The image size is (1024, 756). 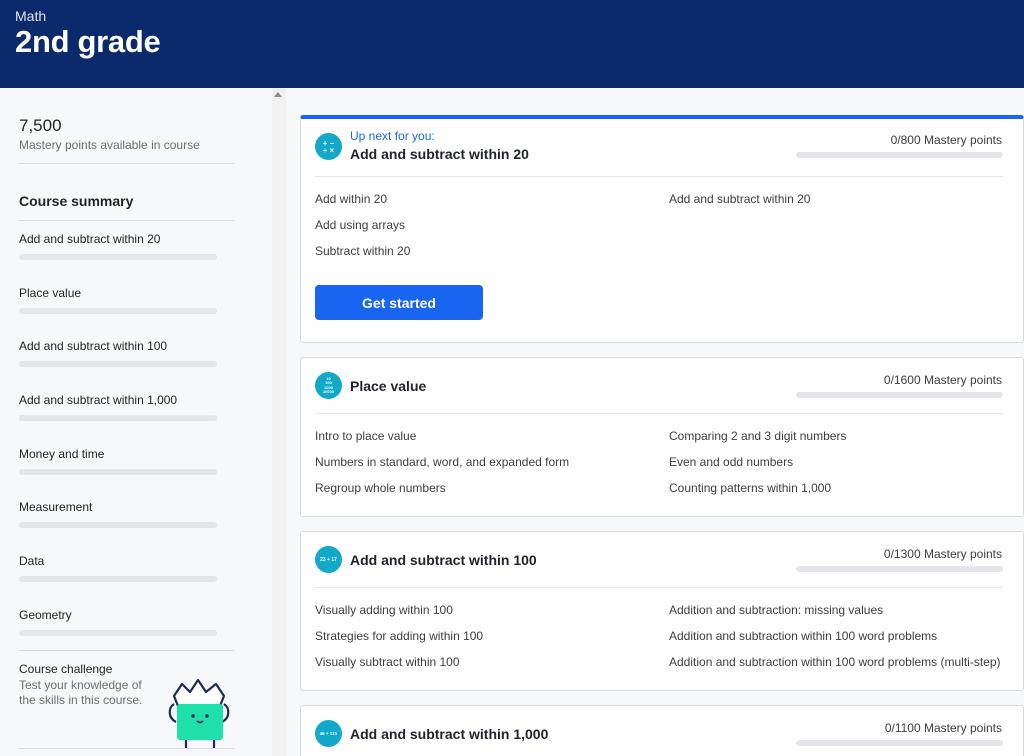 What do you see at coordinates (392, 136) in the screenshot?
I see `up-next-label: Up next for you:` at bounding box center [392, 136].